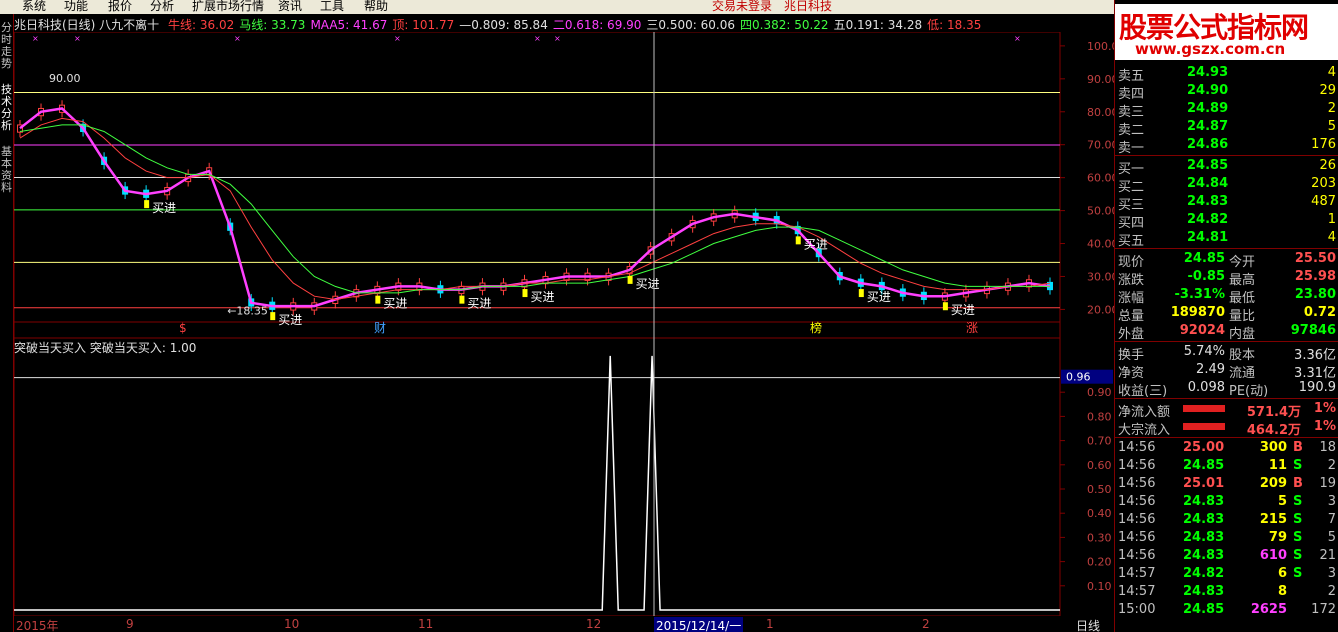 This screenshot has height=632, width=1338. Describe the element at coordinates (272, 25) in the screenshot. I see `indicator-1: 马线: 33.73` at that location.